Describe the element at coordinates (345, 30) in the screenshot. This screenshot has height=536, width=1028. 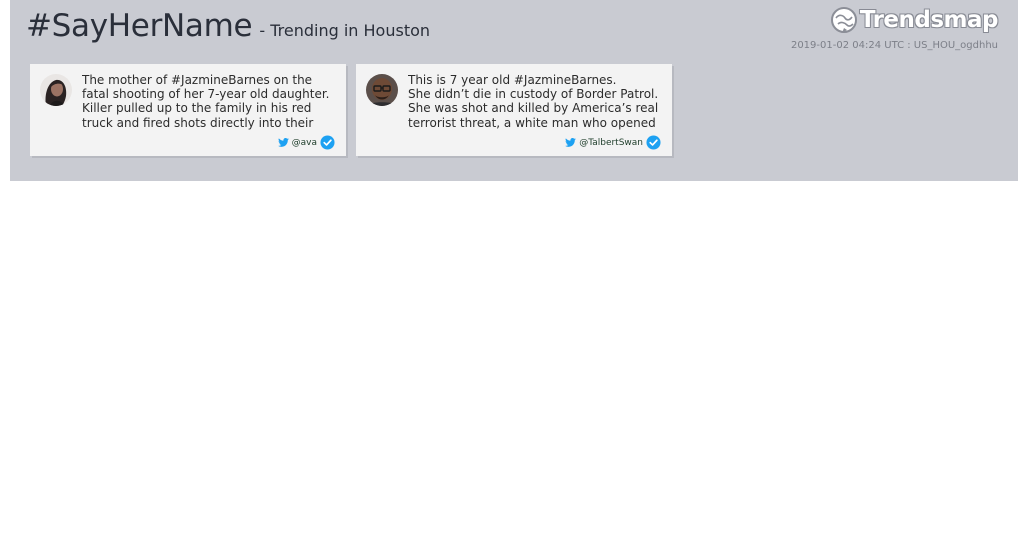
I see `trend-location: - Trending in Houston` at that location.